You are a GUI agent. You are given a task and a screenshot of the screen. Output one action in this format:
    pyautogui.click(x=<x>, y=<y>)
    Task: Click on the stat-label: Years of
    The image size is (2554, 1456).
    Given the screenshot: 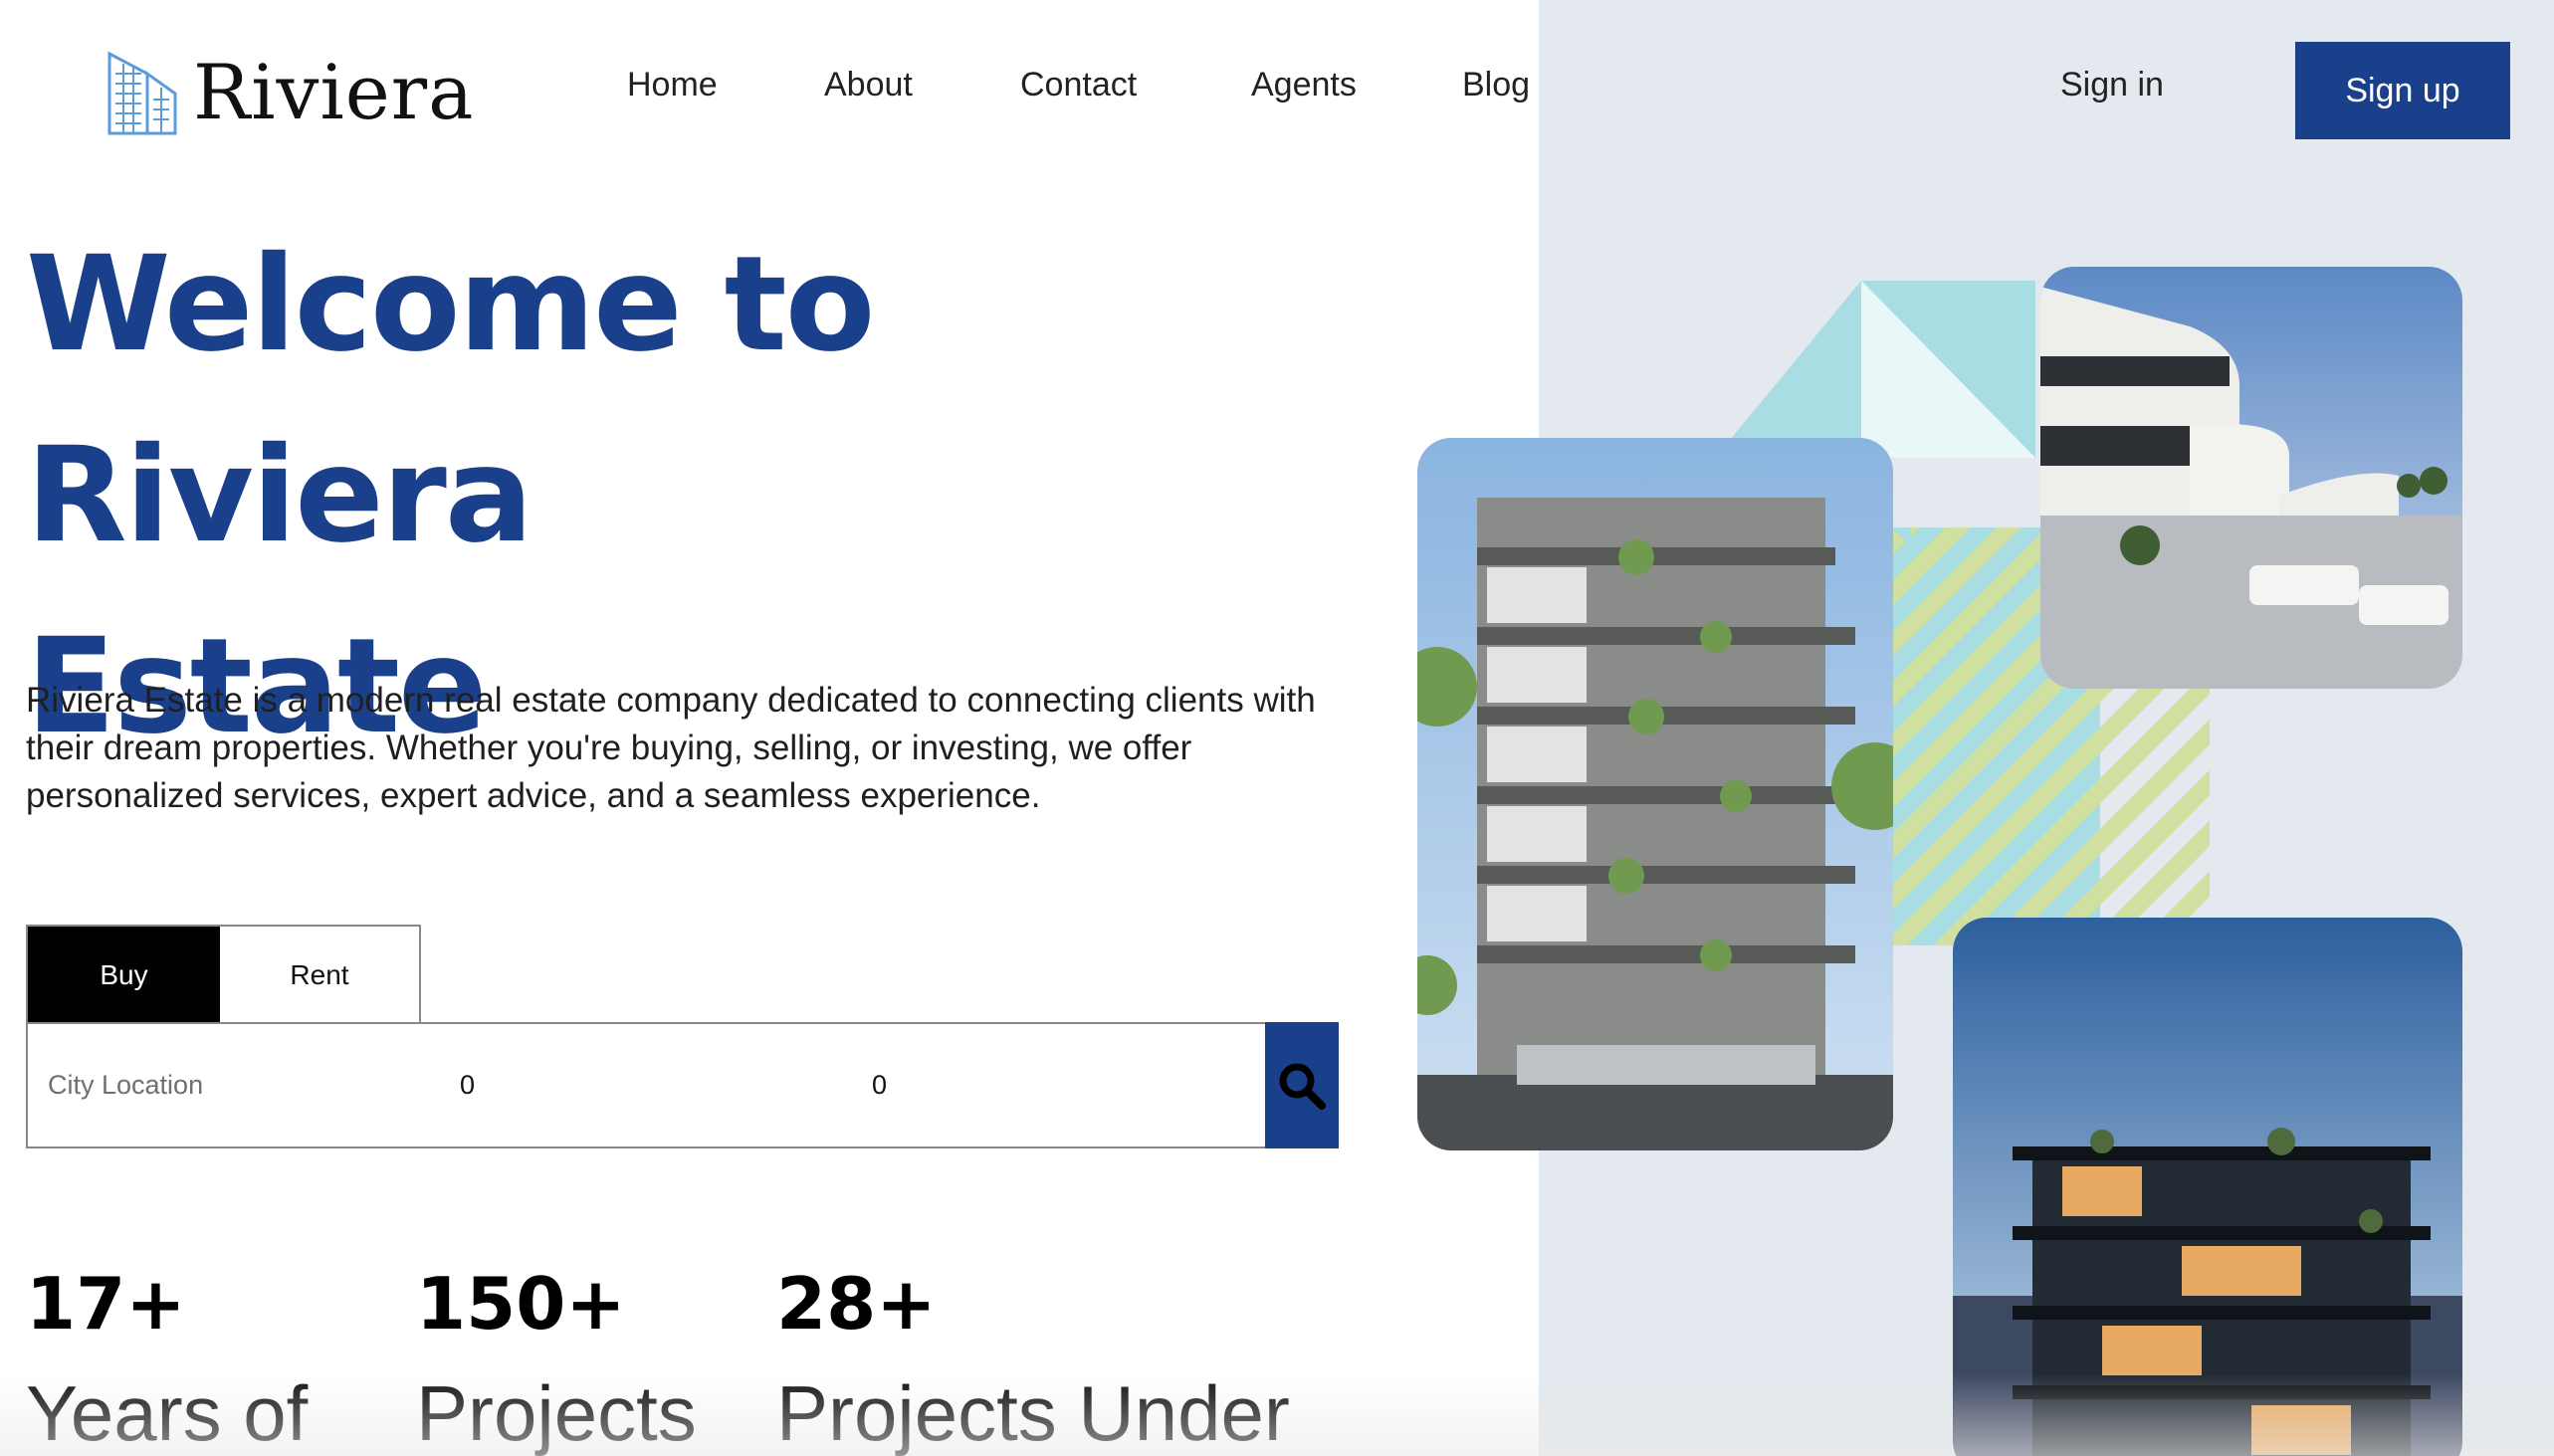 What is the action you would take?
    pyautogui.click(x=168, y=1412)
    